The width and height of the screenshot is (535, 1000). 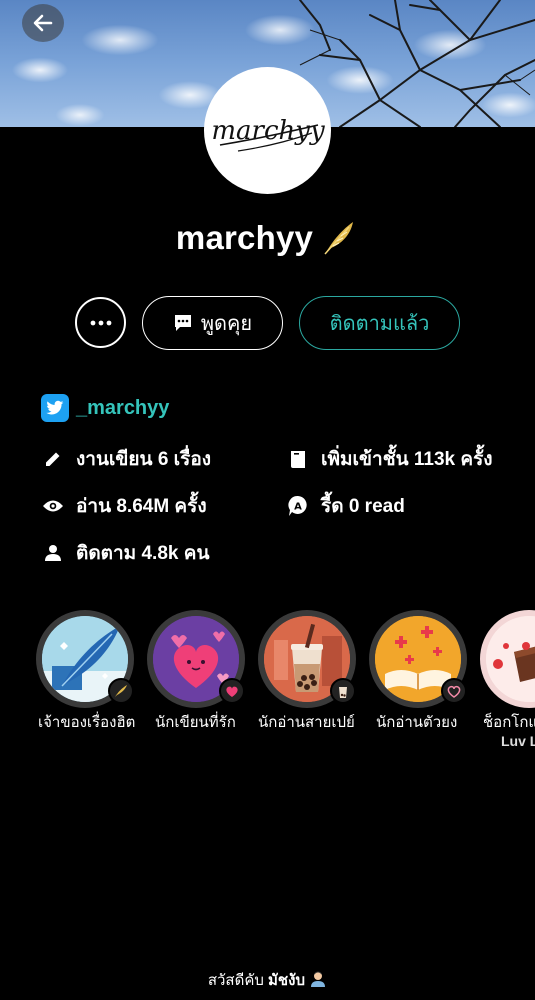 What do you see at coordinates (123, 407) in the screenshot?
I see `twitter-handle: _marchyy` at bounding box center [123, 407].